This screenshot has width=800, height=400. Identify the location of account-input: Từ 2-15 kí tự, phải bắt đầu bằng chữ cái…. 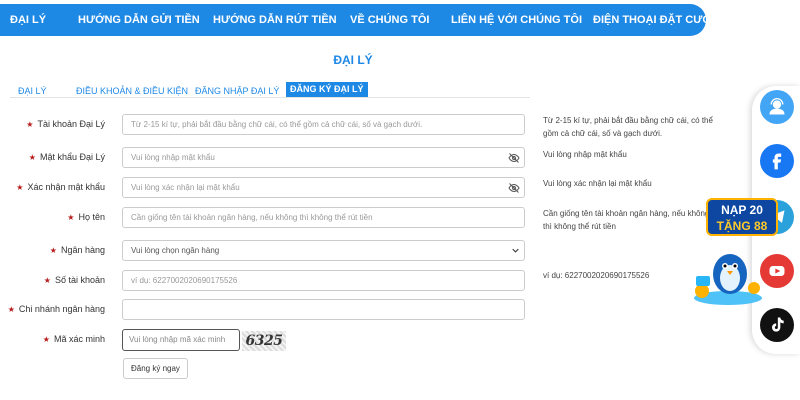
(323, 124).